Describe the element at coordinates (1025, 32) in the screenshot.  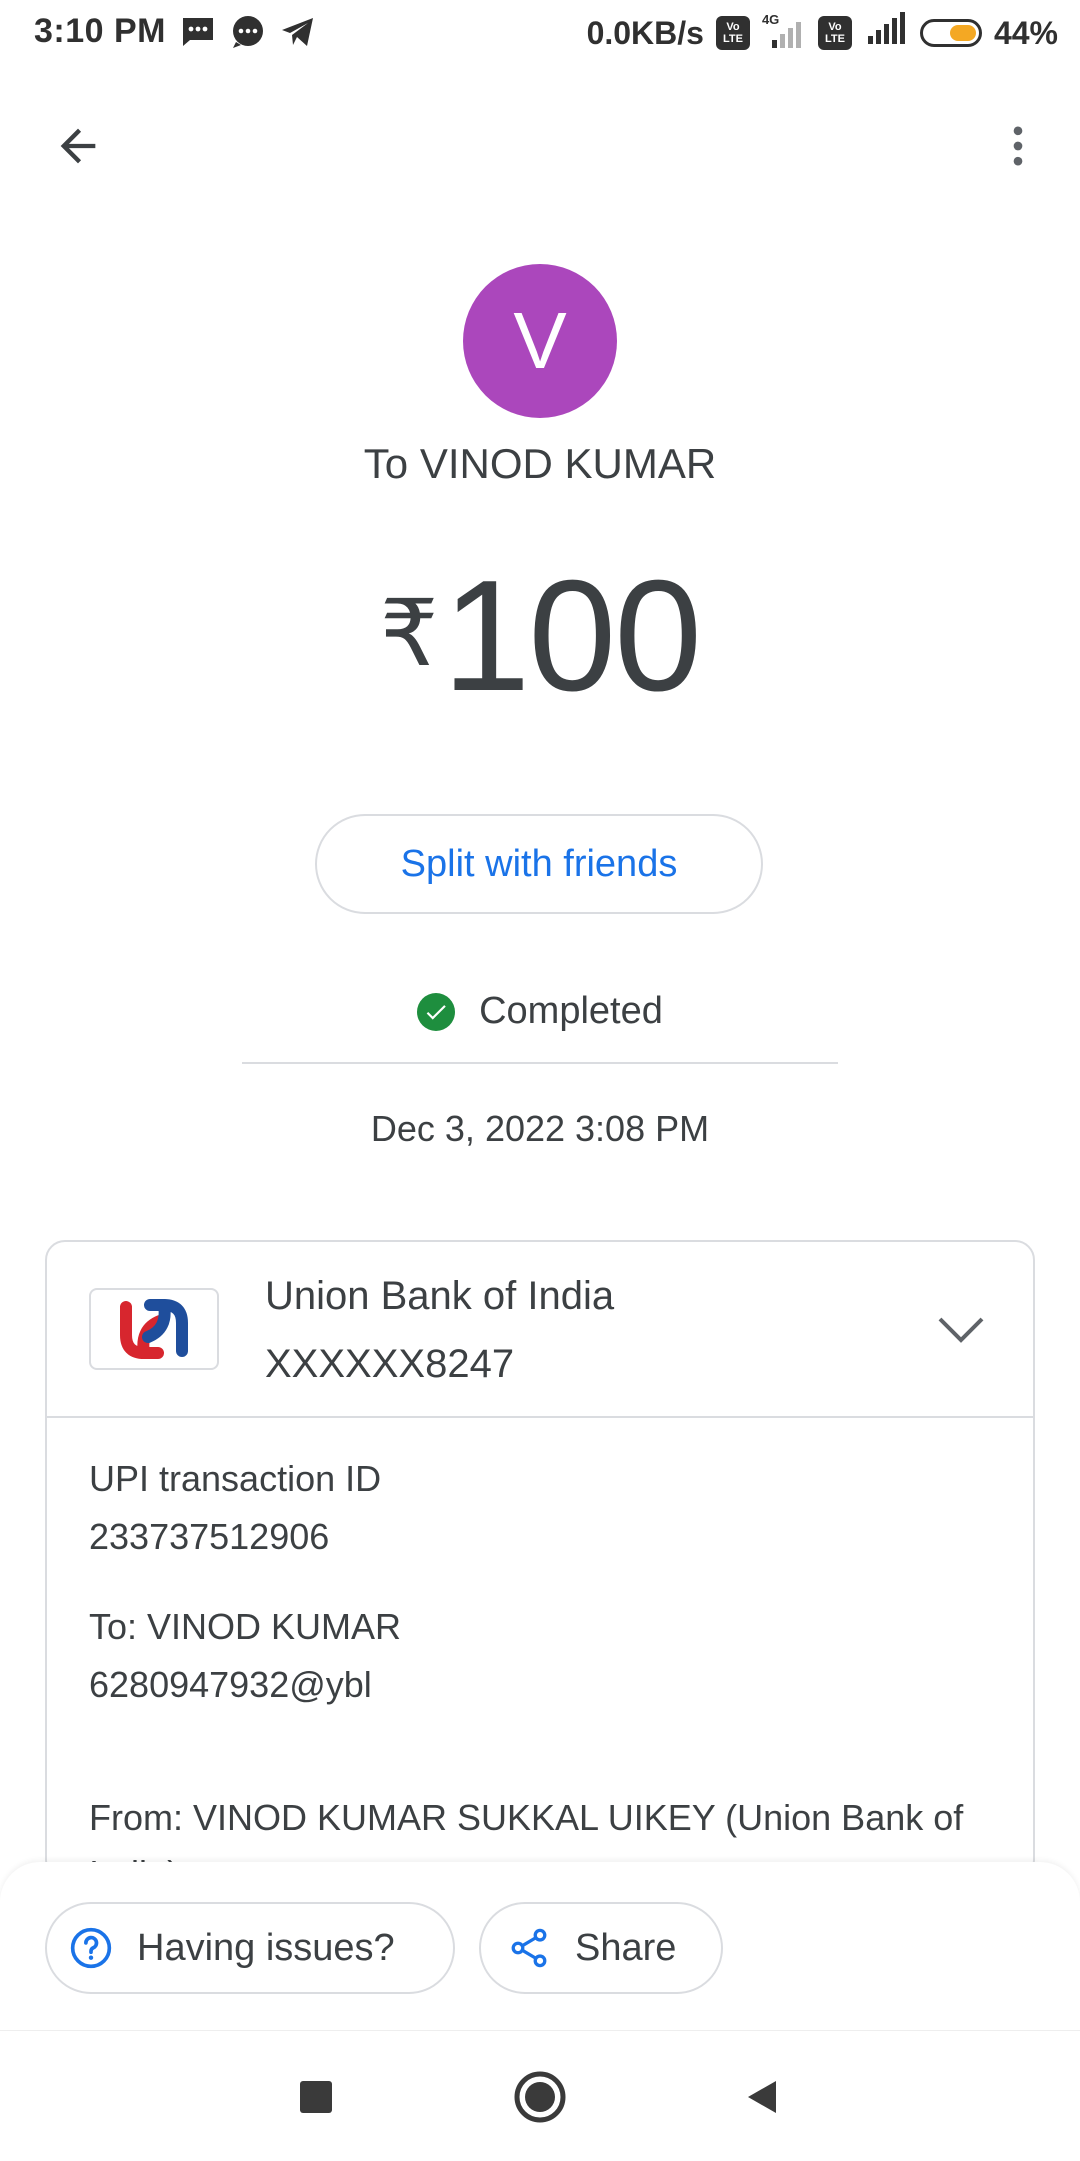
I see `battery-percent: 44%` at that location.